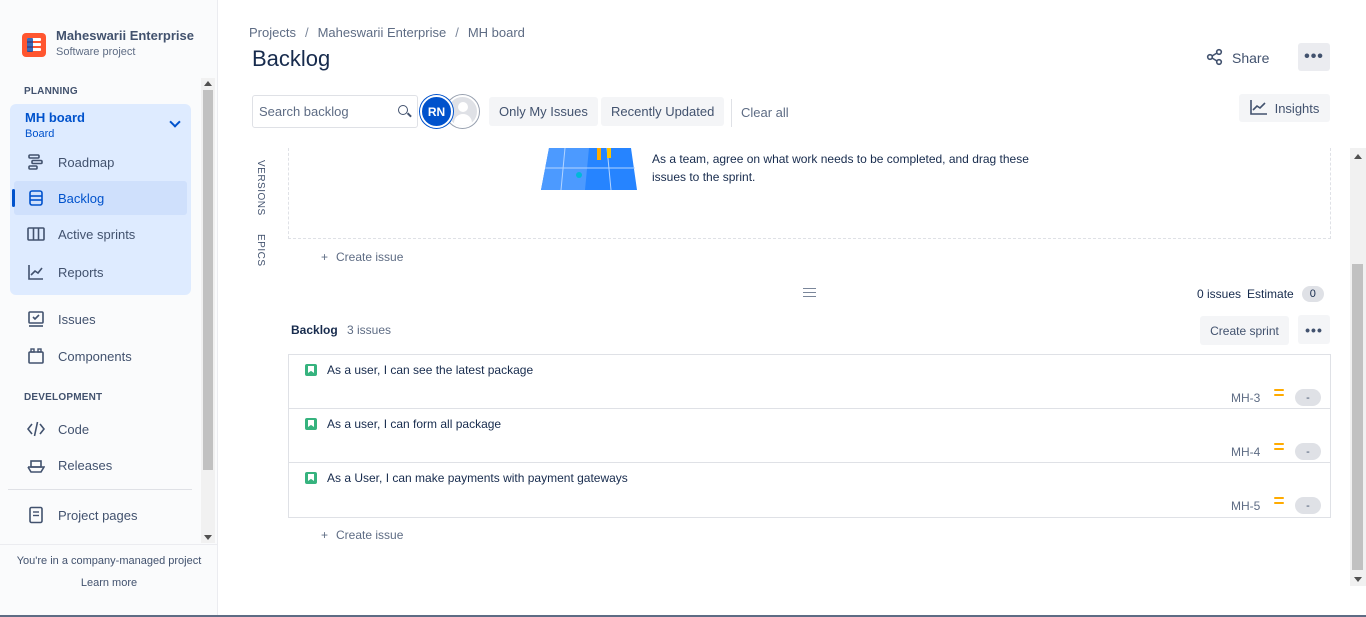  Describe the element at coordinates (36, 234) in the screenshot. I see `board-columns-icon` at that location.